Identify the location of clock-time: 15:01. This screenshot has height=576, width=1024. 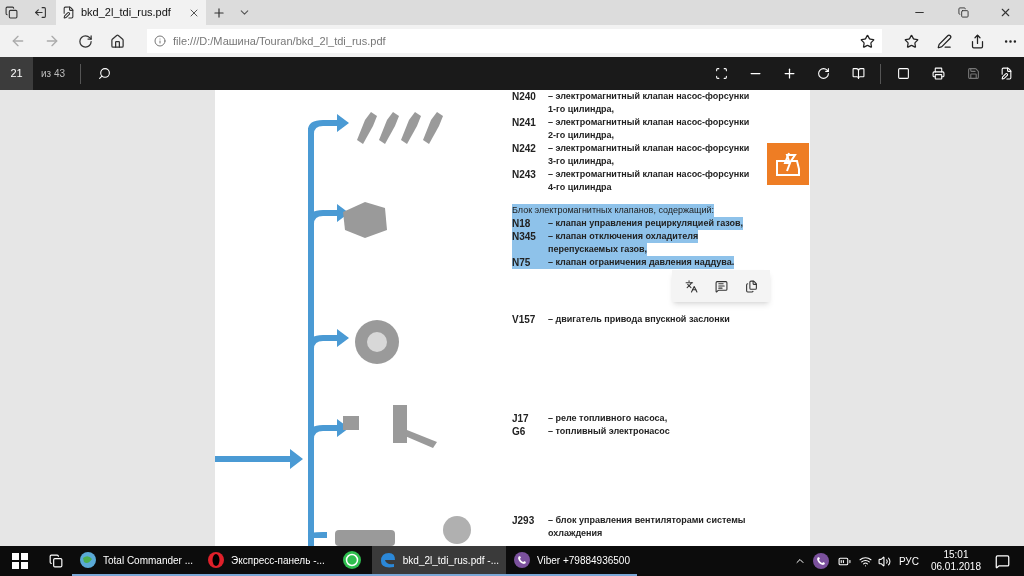
(956, 555).